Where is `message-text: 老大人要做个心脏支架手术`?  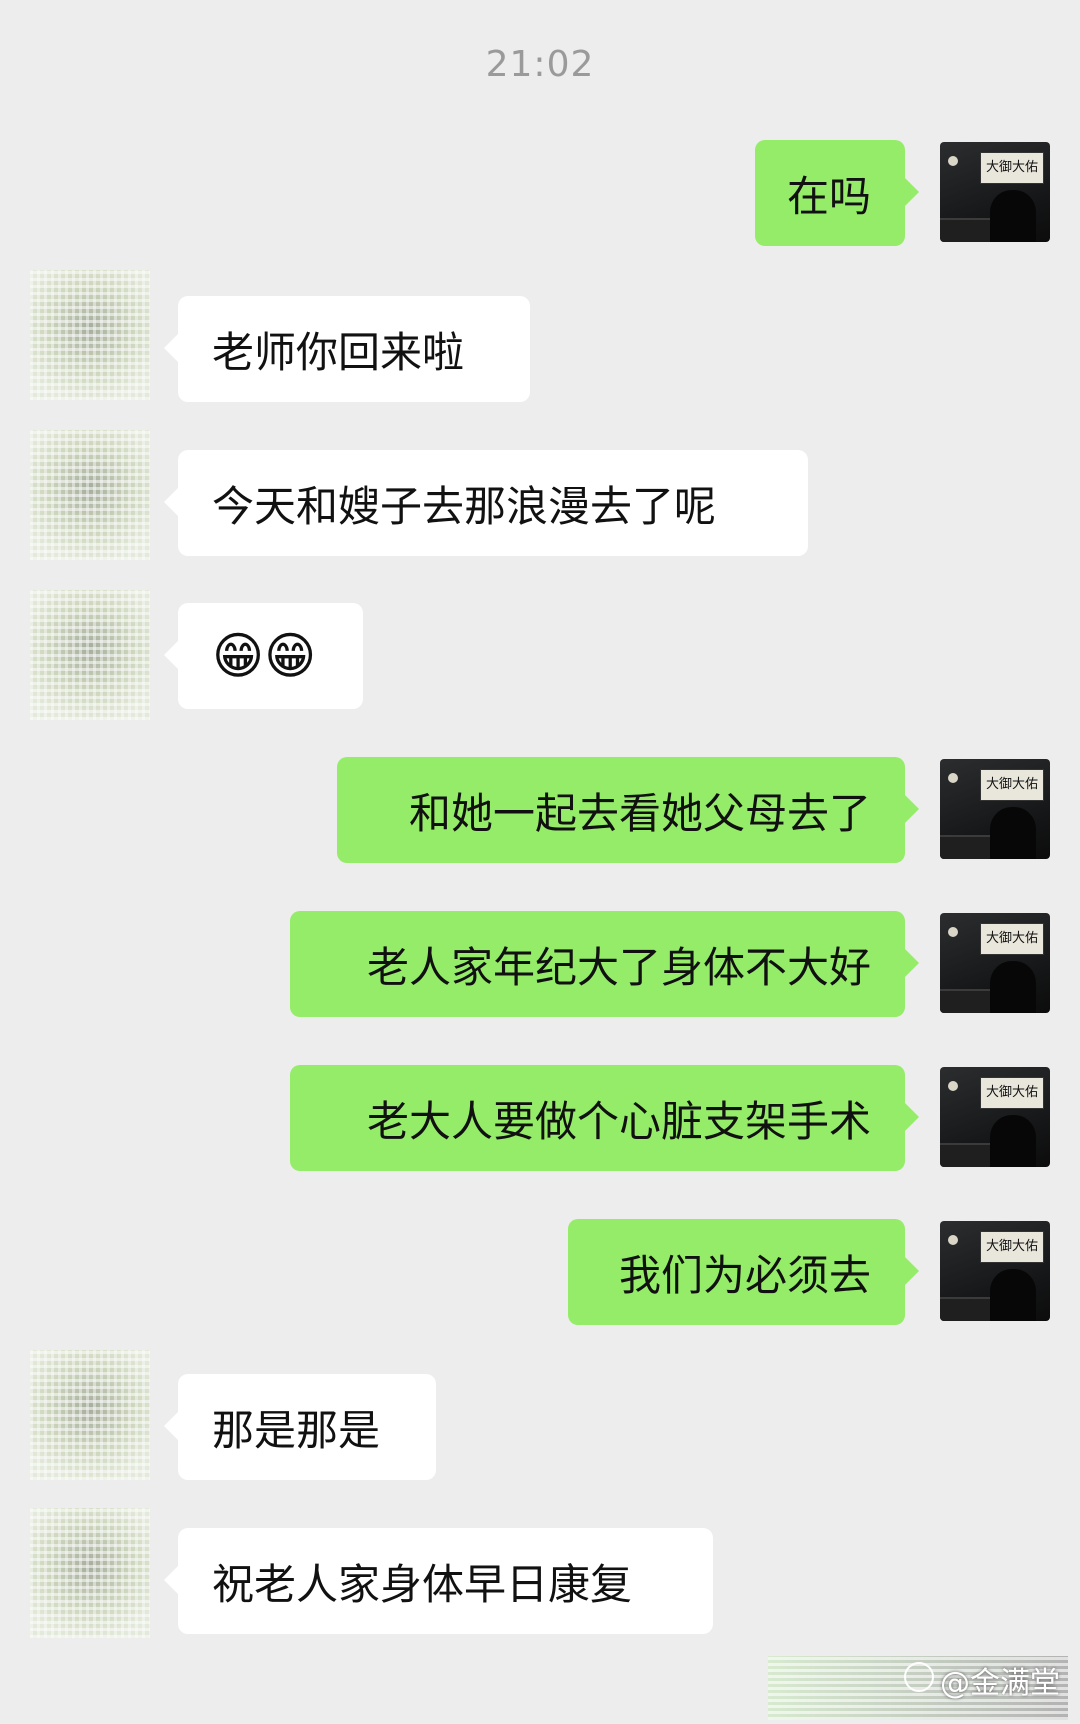
message-text: 老大人要做个心脏支架手术 is located at coordinates (618, 1121).